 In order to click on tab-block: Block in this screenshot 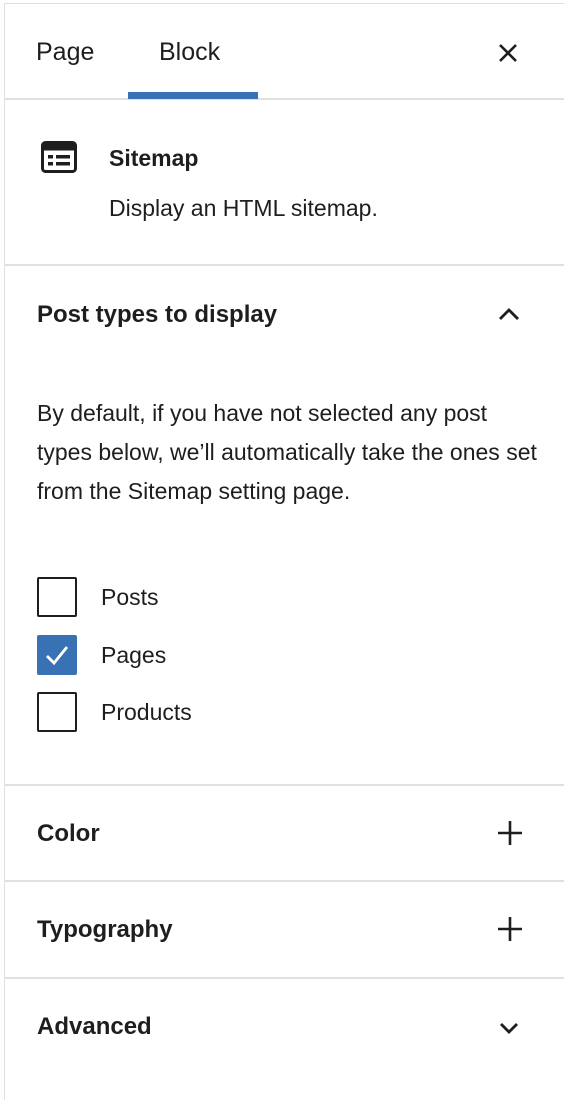, I will do `click(189, 52)`.